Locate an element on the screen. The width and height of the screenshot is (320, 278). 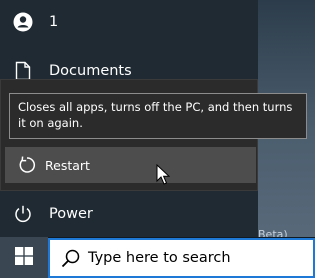
restart-label: Restart is located at coordinates (67, 165).